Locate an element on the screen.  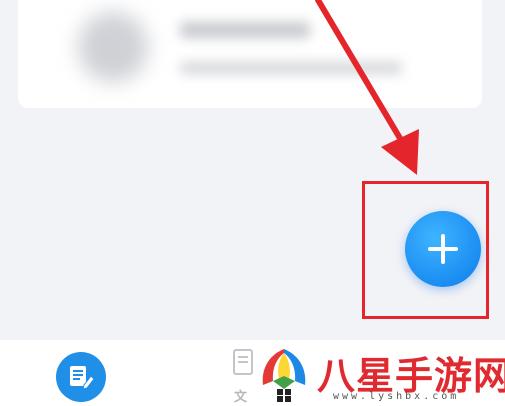
card-title is located at coordinates (245, 30).